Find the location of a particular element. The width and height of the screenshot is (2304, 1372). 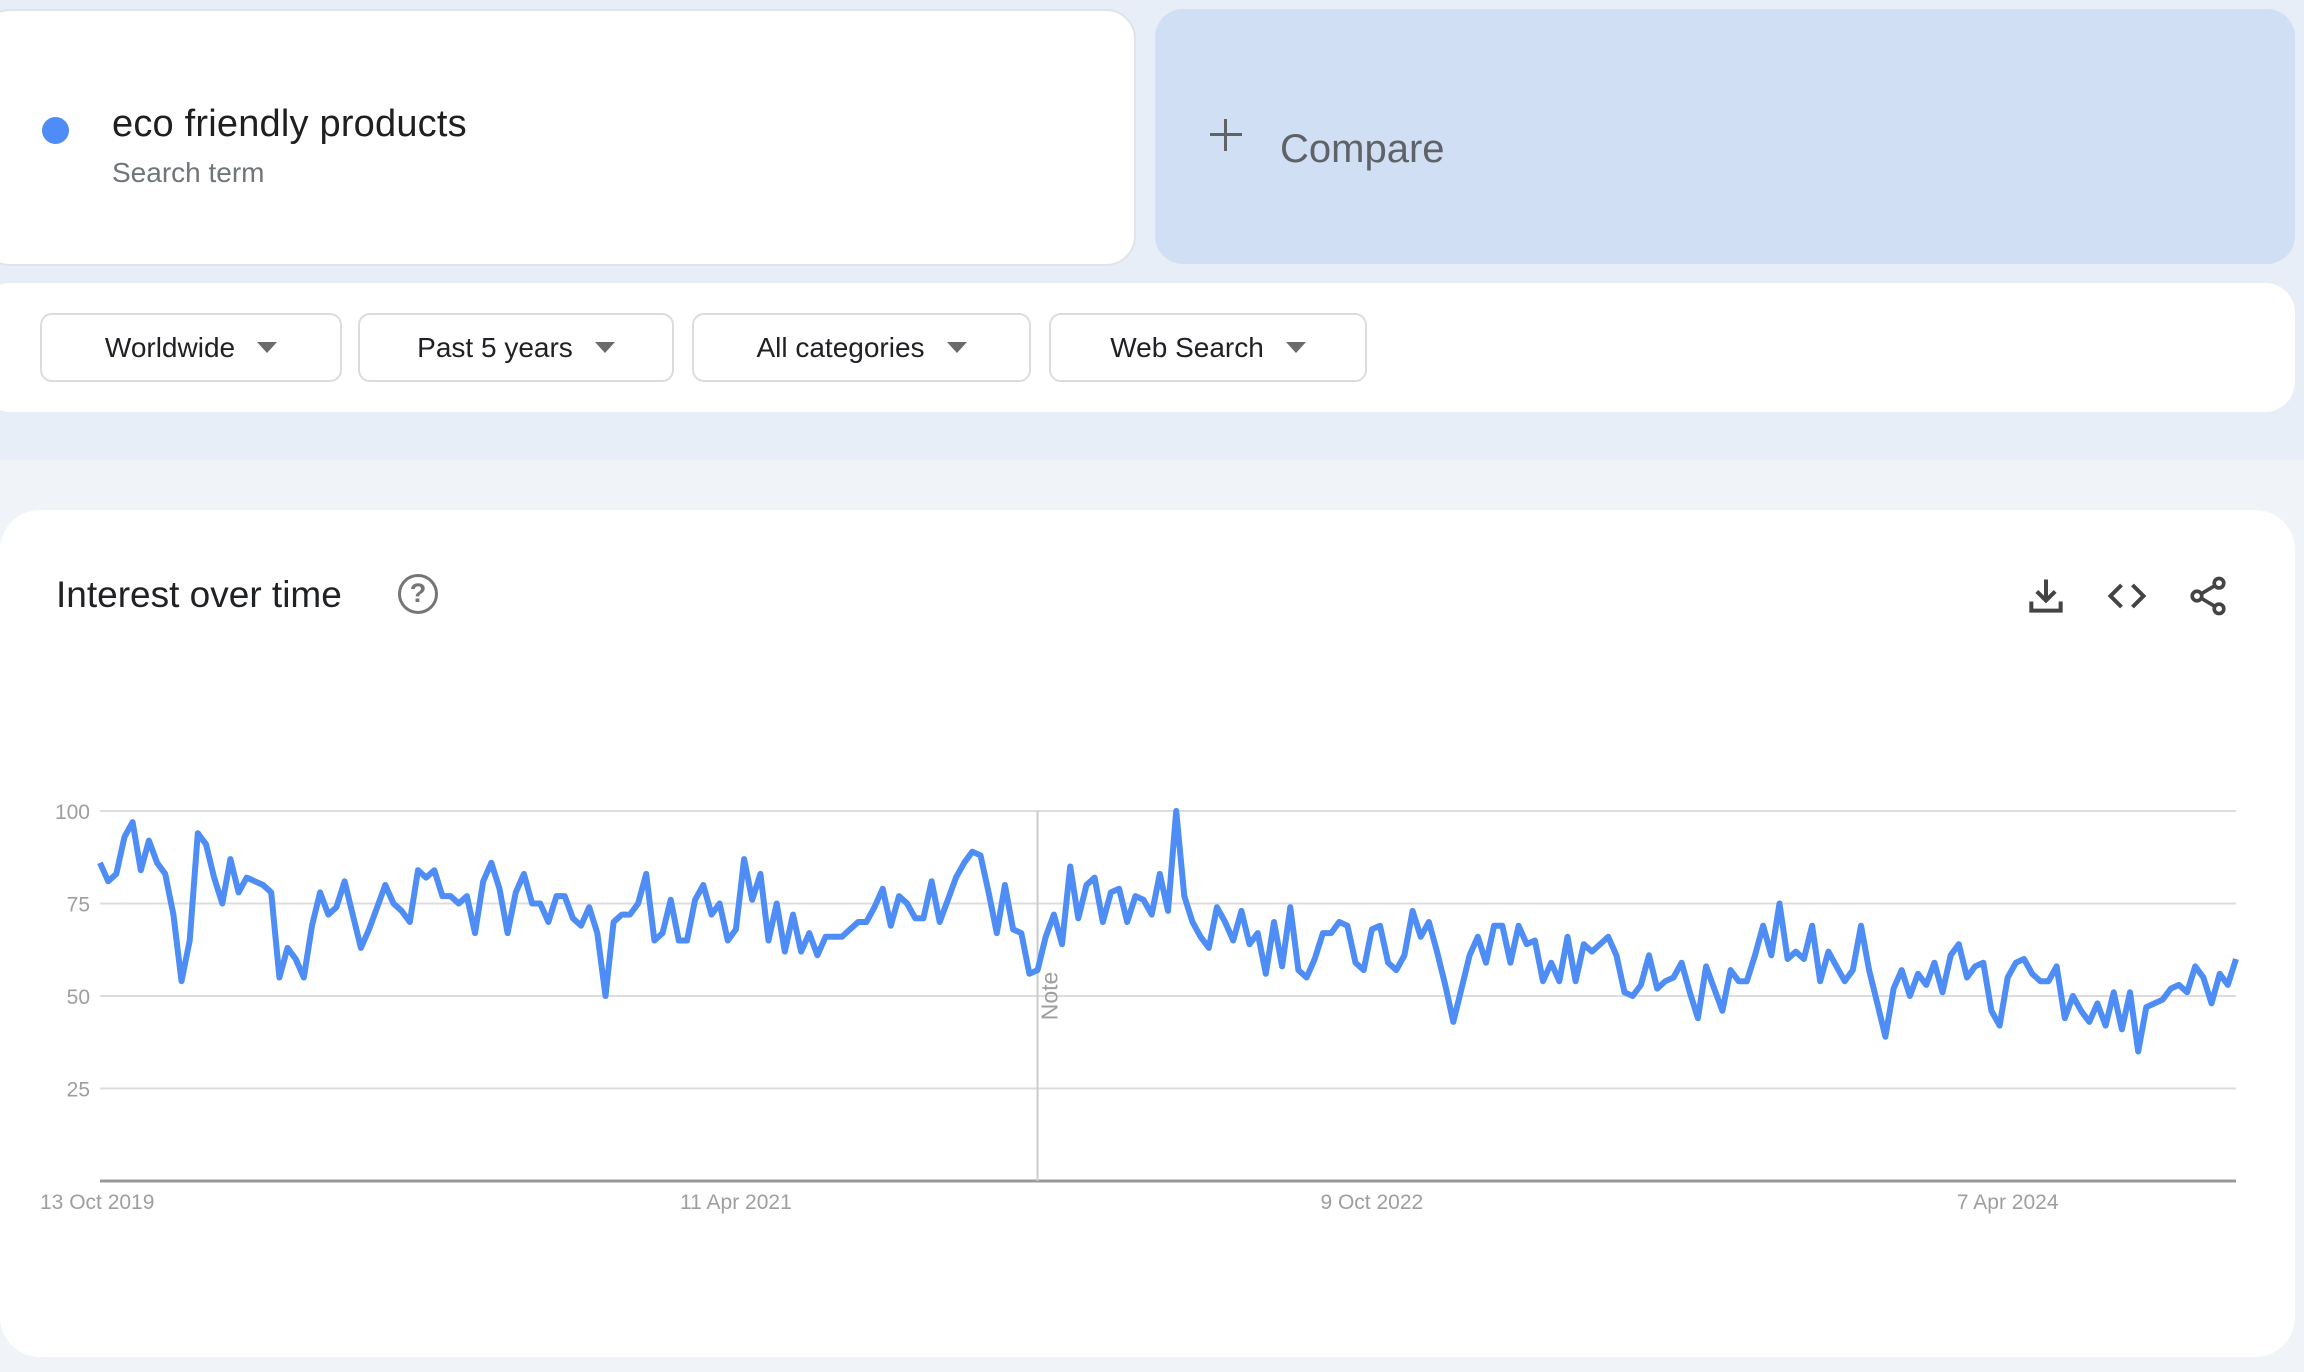

x-tick-label: 7 Apr 2024 is located at coordinates (2008, 1202).